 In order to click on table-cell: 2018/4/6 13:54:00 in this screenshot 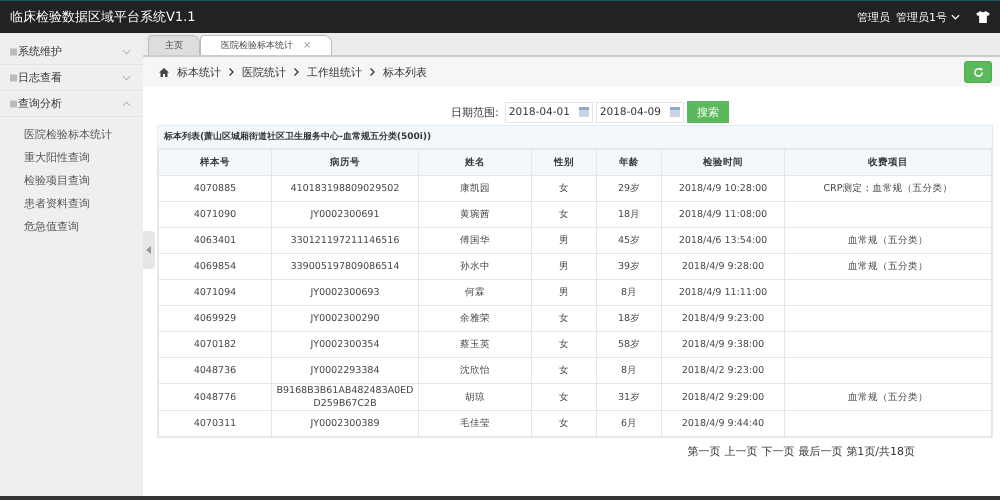, I will do `click(723, 241)`.